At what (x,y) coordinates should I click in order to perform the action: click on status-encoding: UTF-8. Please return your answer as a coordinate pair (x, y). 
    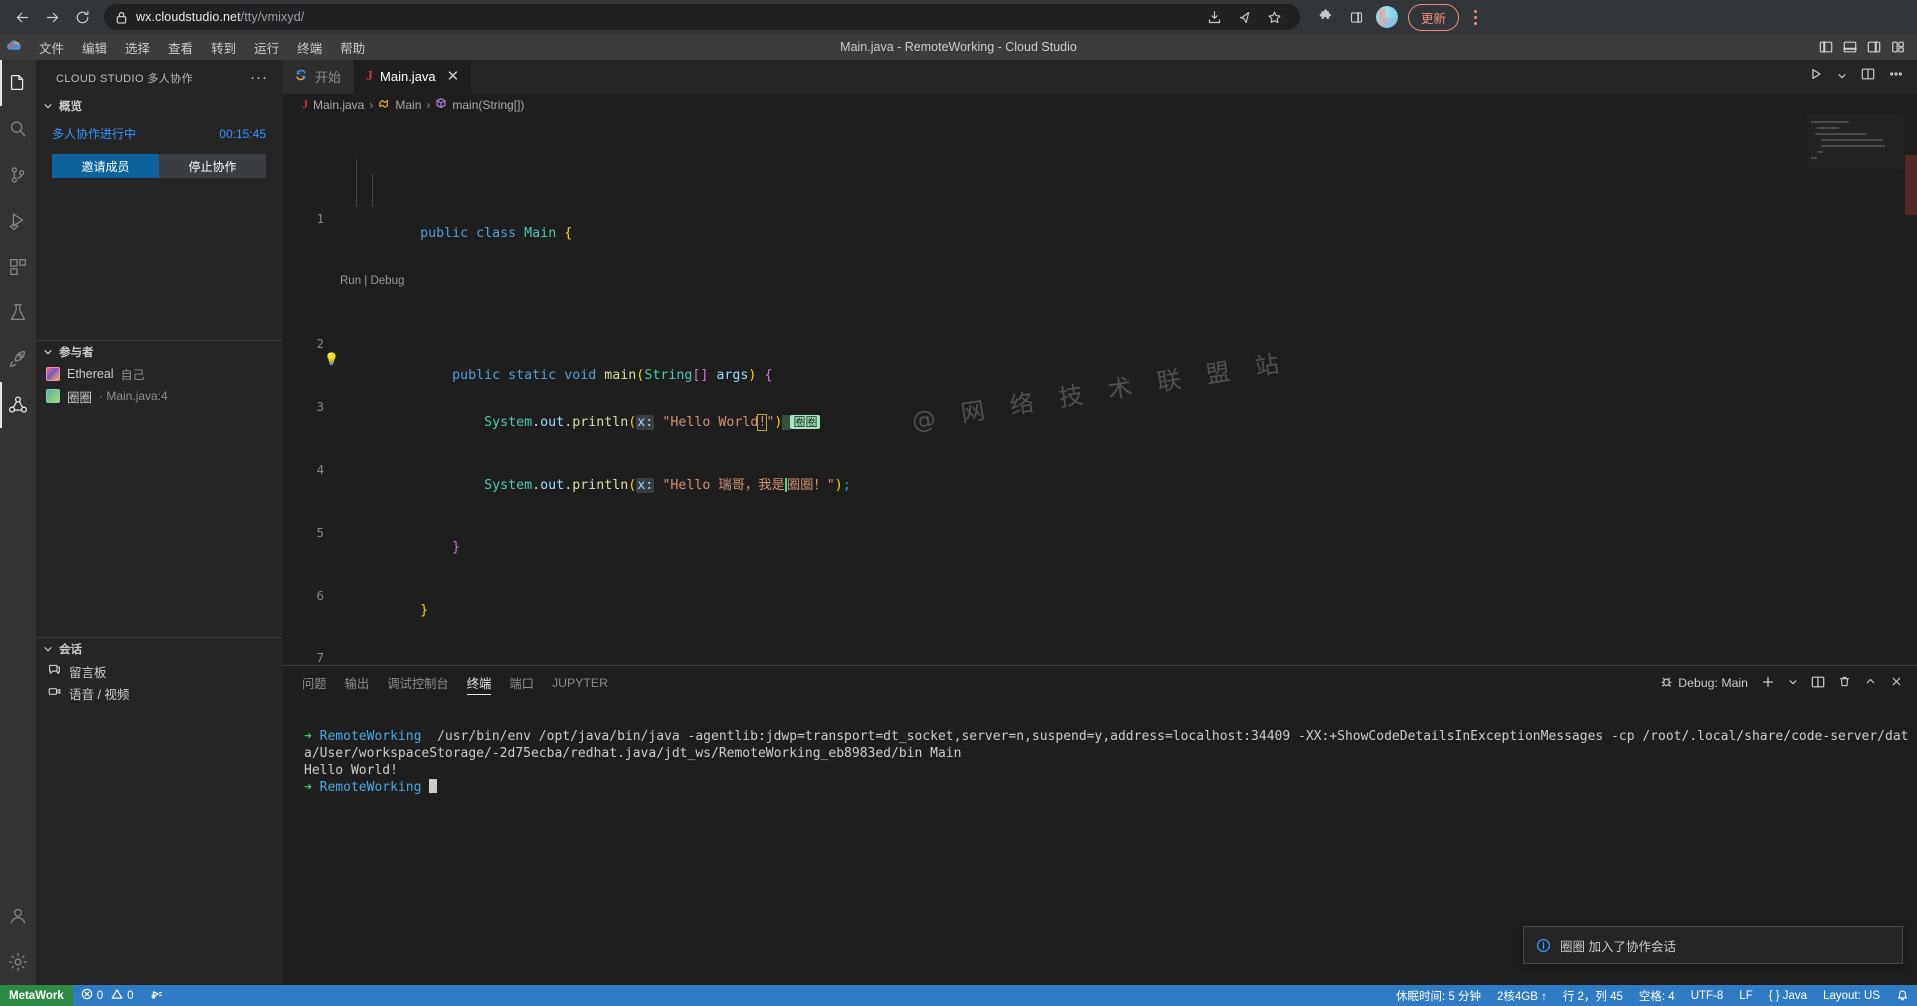
    Looking at the image, I should click on (1707, 995).